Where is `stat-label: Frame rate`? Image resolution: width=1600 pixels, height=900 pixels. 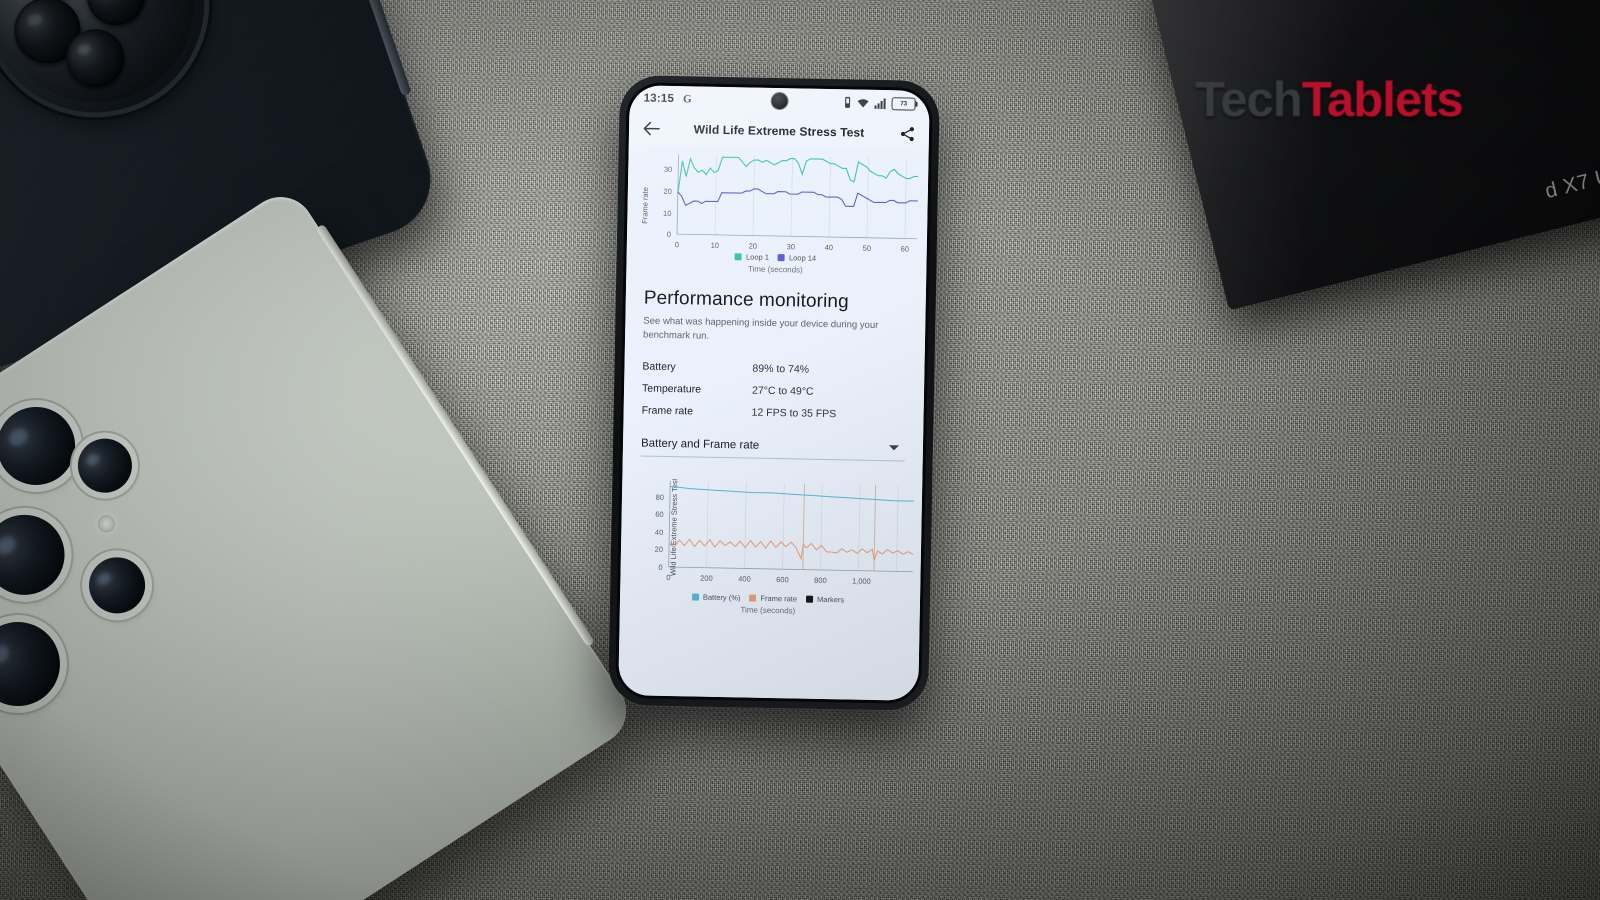 stat-label: Frame rate is located at coordinates (667, 410).